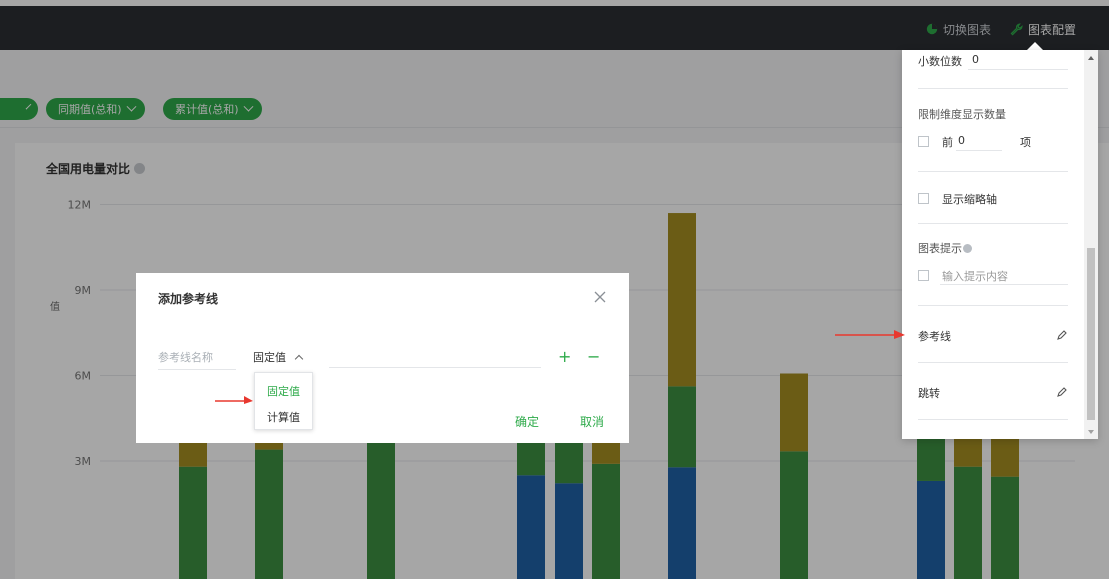 This screenshot has width=1109, height=579. I want to click on panel-scrollbar, so click(1091, 244).